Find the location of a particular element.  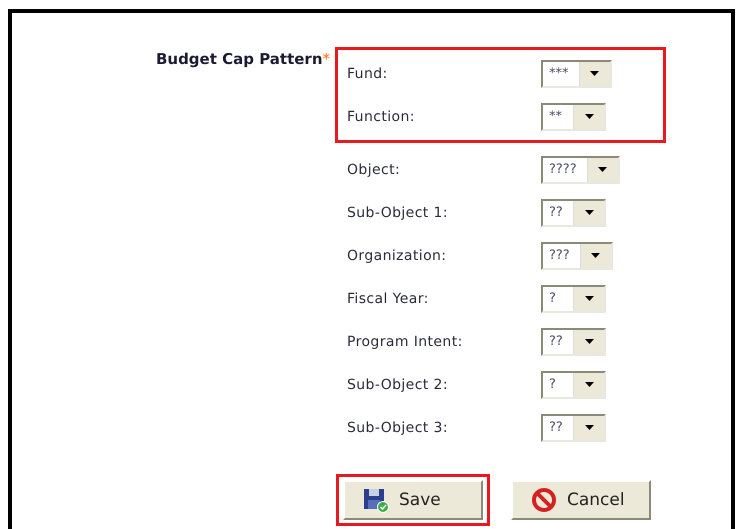

field-label: Sub-Object 2: is located at coordinates (398, 384).